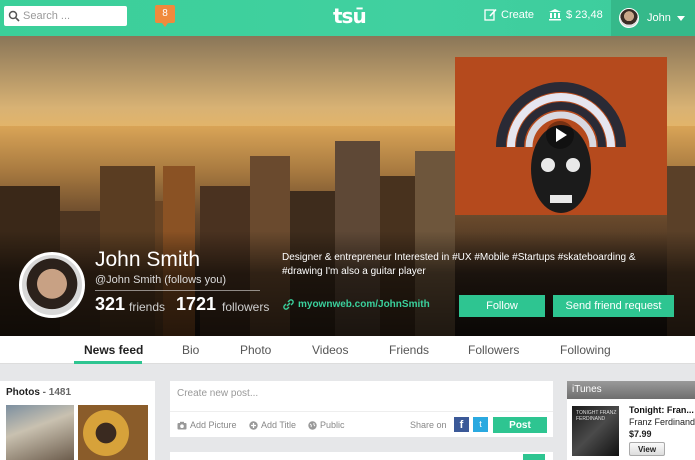  I want to click on play-icon, so click(560, 135).